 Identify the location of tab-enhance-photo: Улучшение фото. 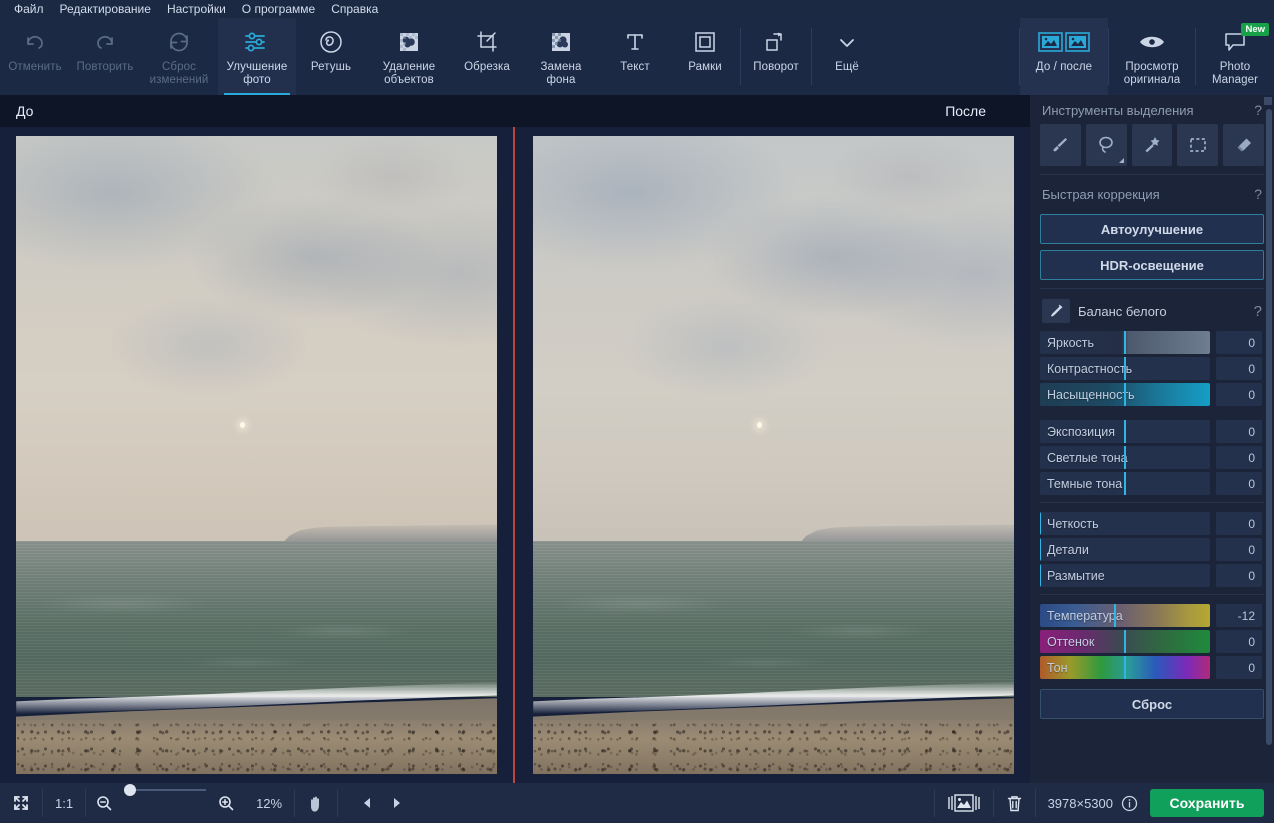
(257, 56).